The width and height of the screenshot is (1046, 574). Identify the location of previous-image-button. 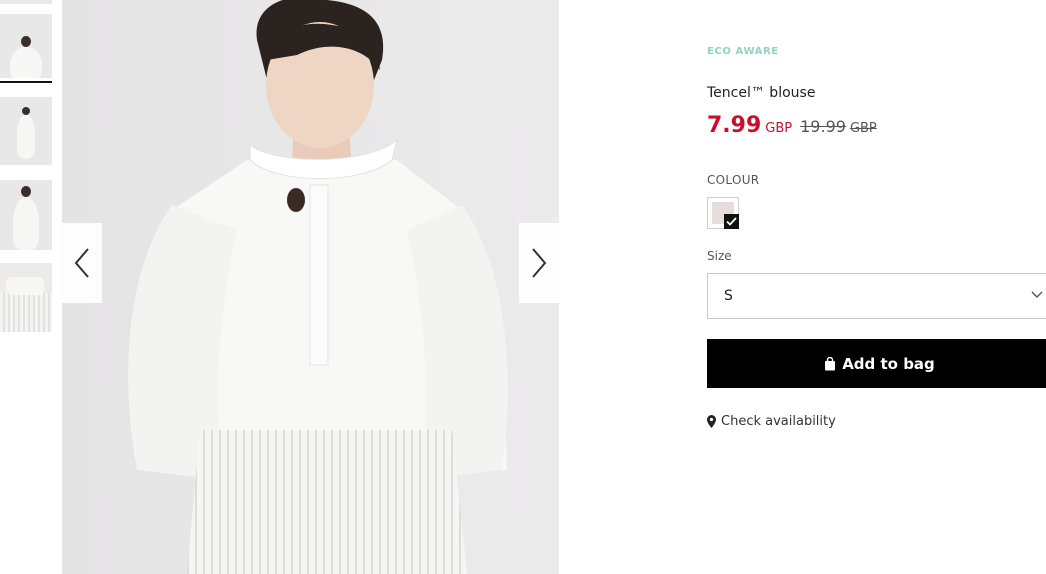
(82, 263).